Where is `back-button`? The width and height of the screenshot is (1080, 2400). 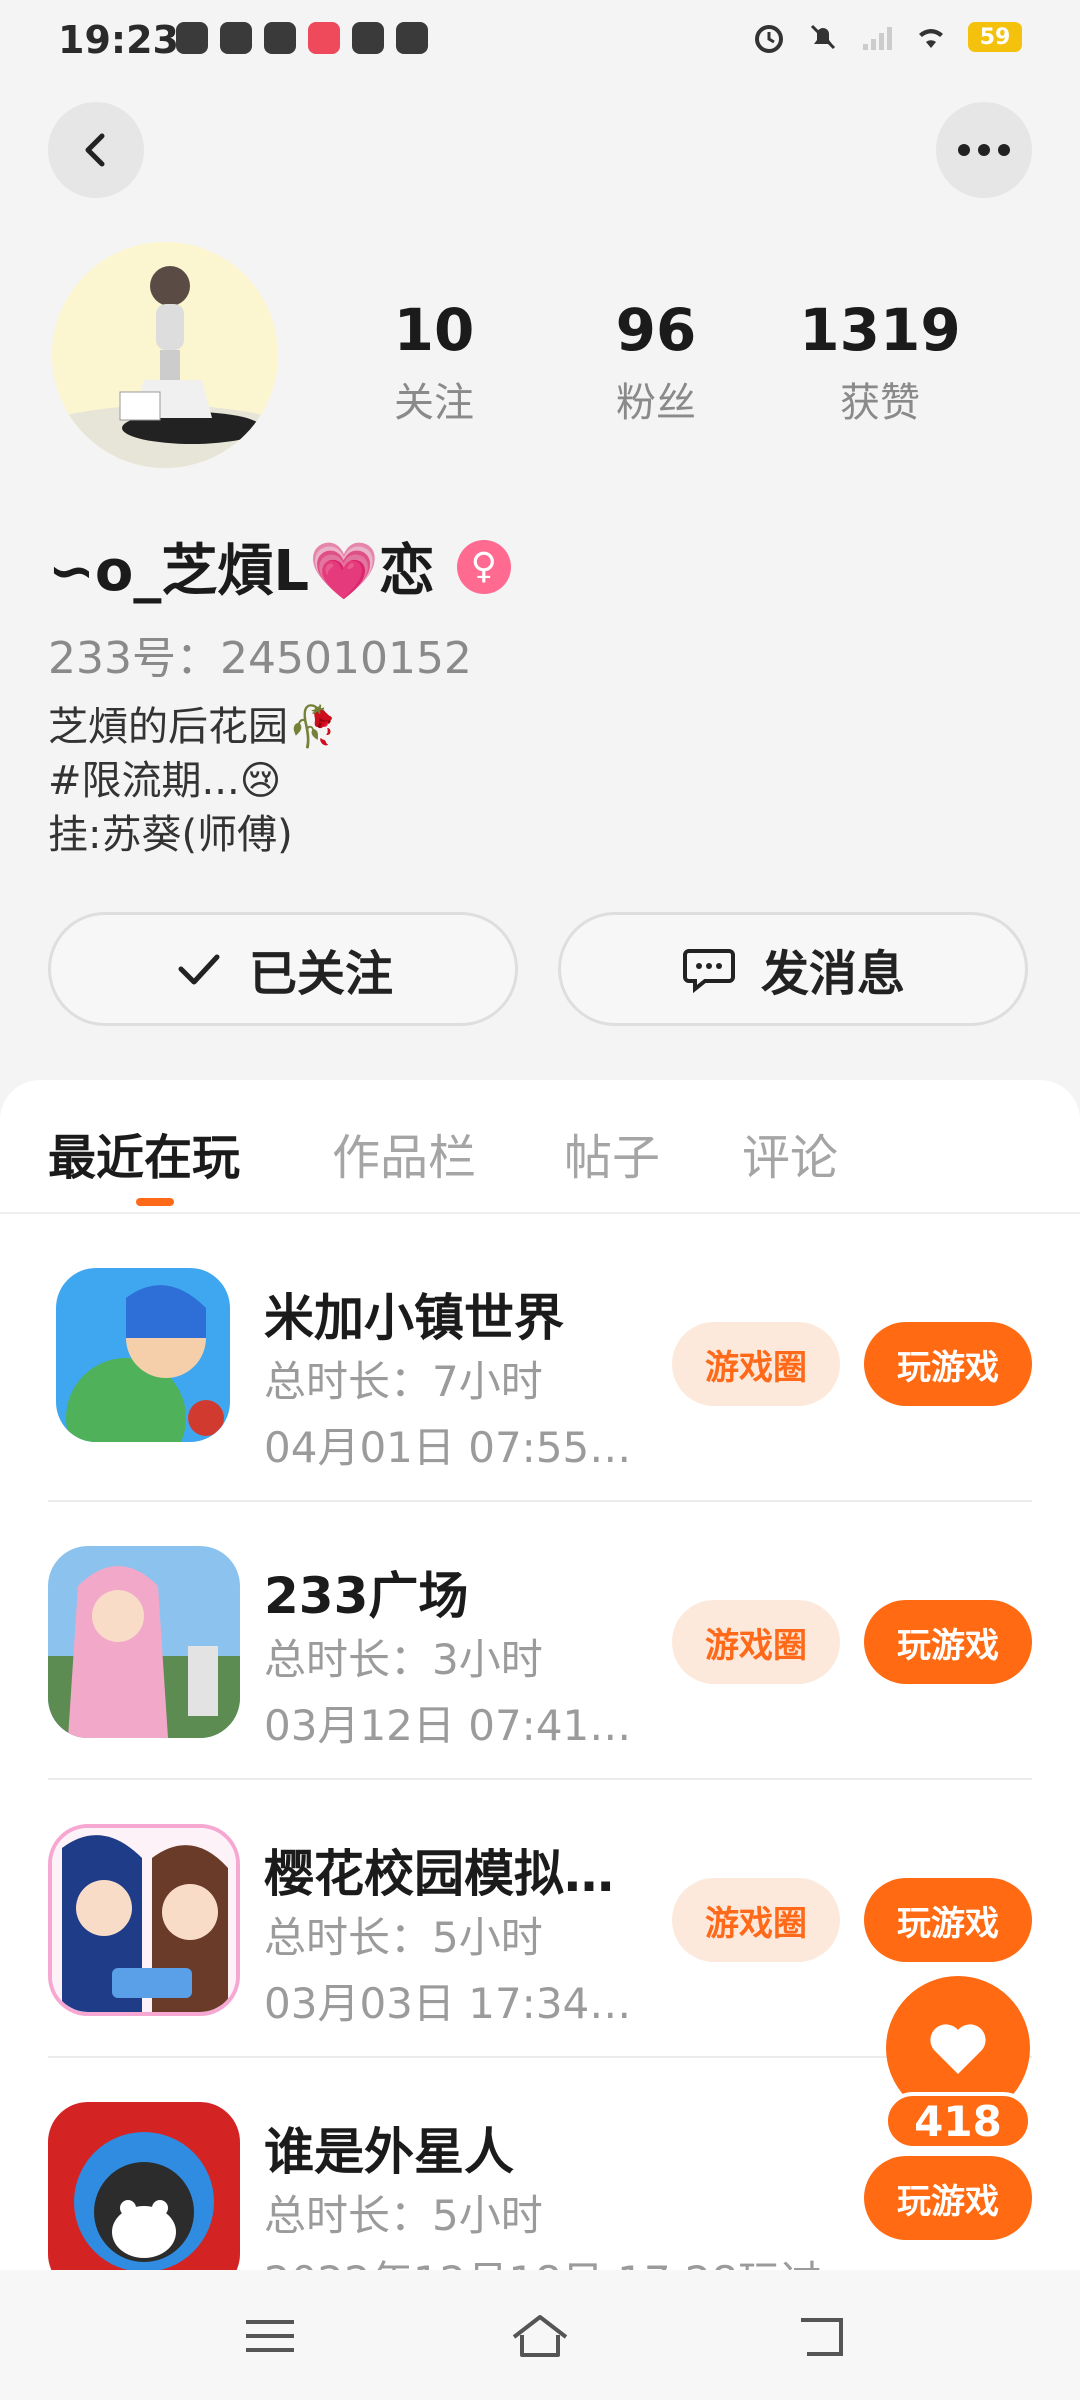
back-button is located at coordinates (96, 150).